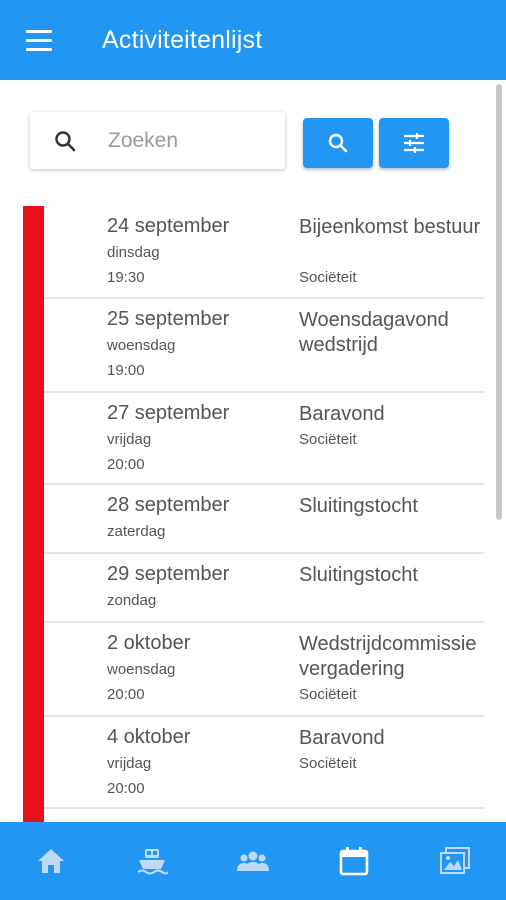 Image resolution: width=506 pixels, height=900 pixels. I want to click on activity-time: 19:30, so click(126, 277).